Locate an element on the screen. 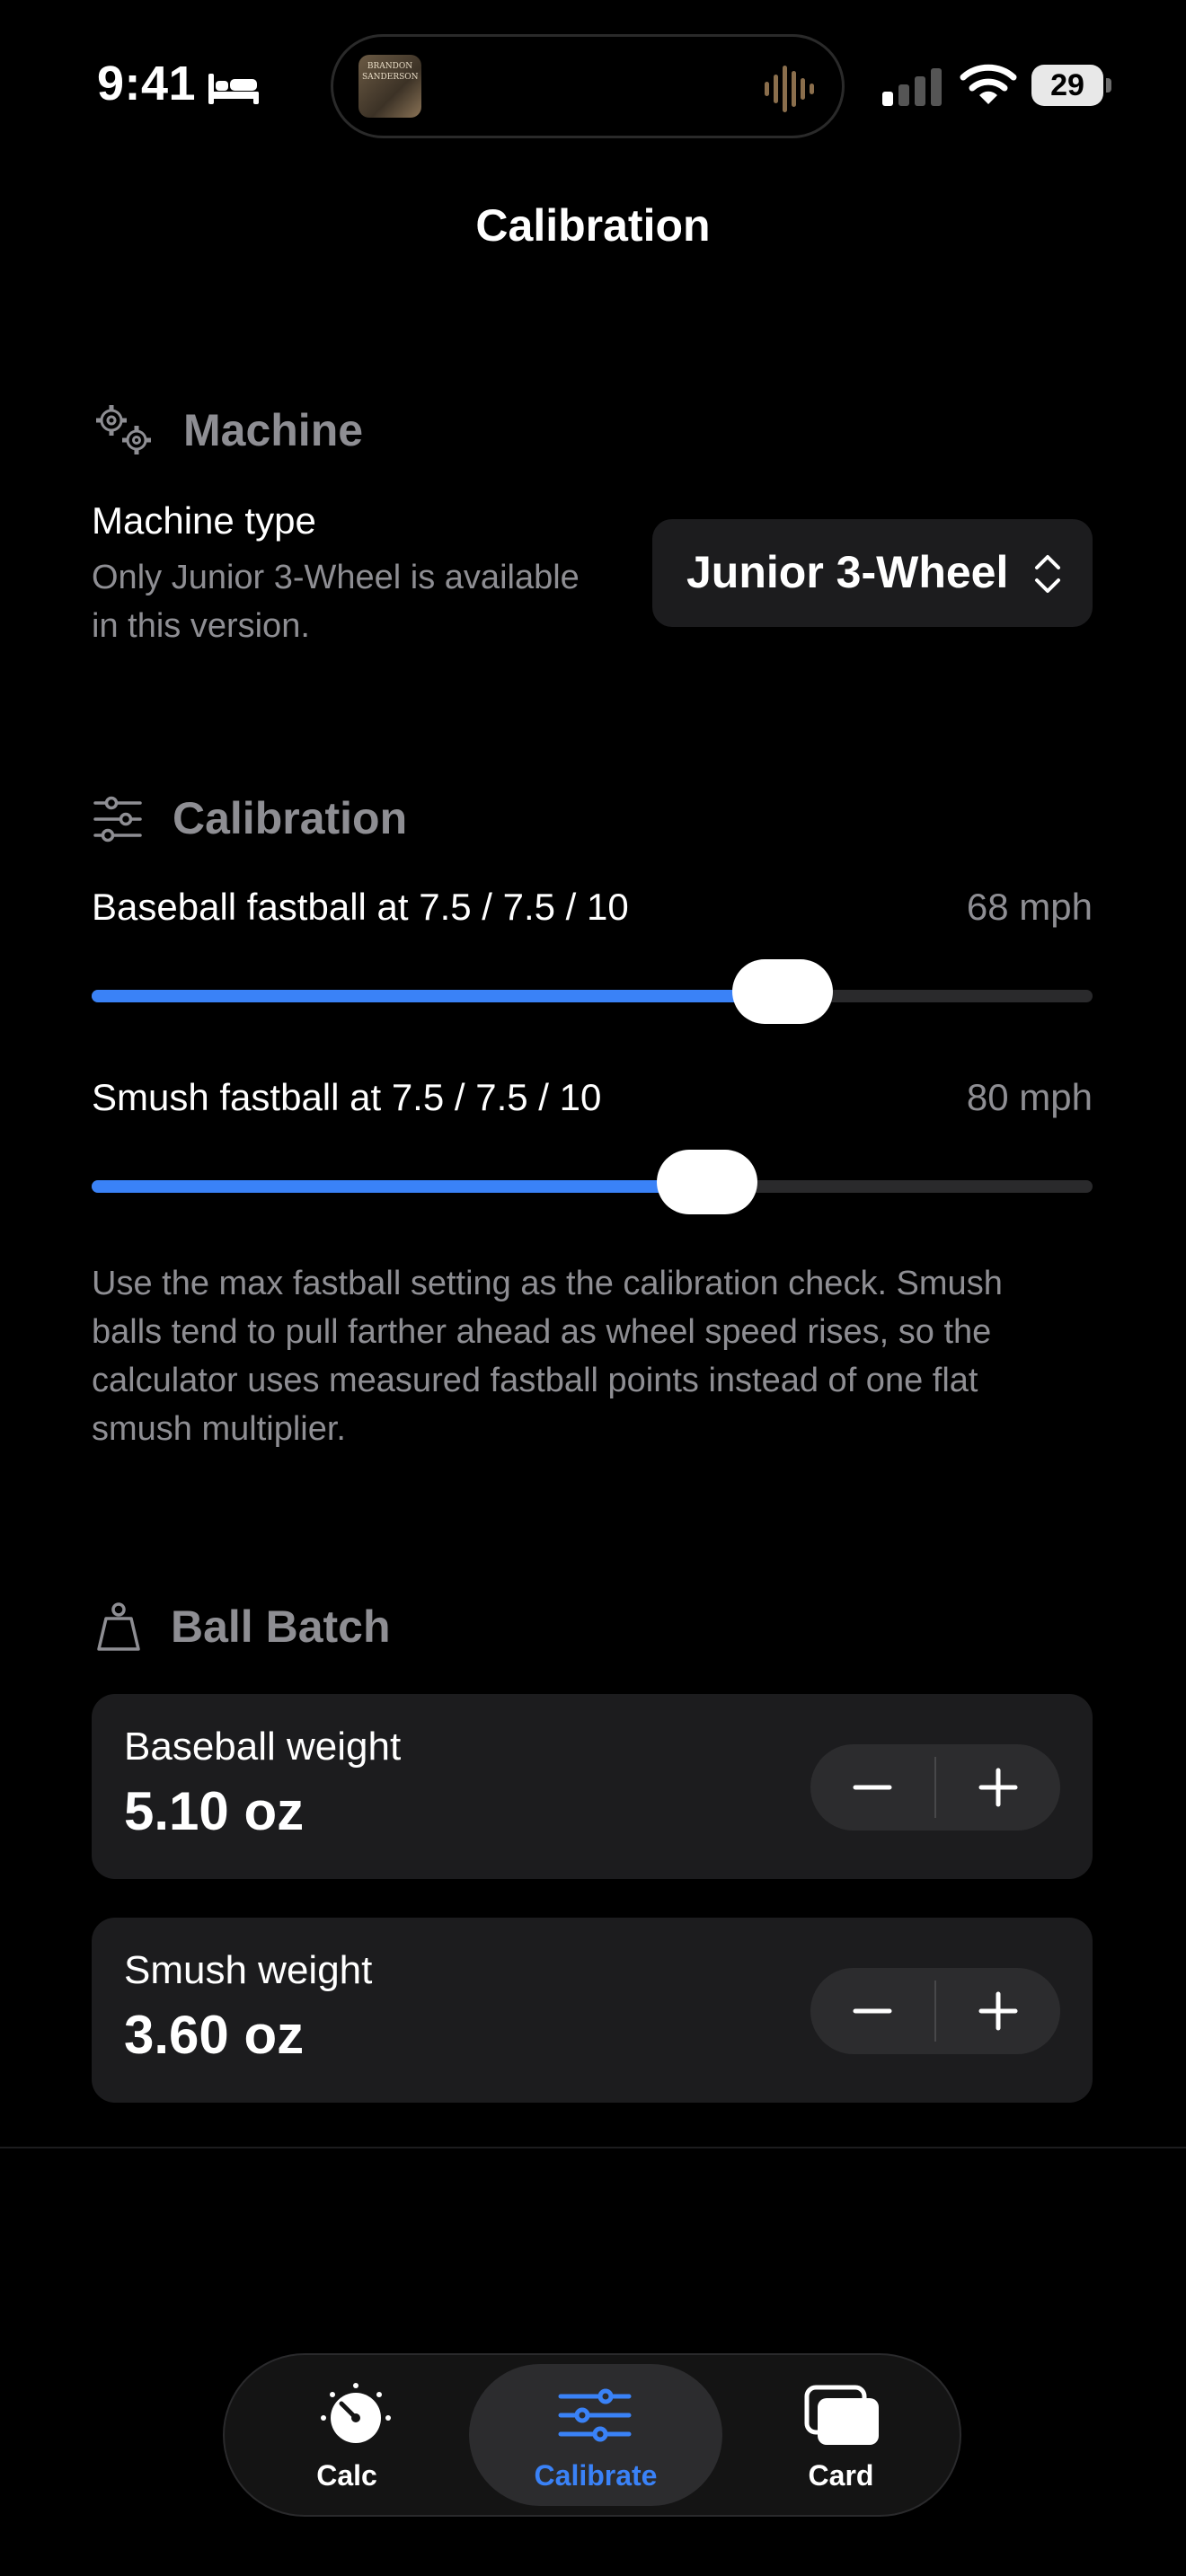 The image size is (1186, 2576). tab-label: Calibrate is located at coordinates (596, 2475).